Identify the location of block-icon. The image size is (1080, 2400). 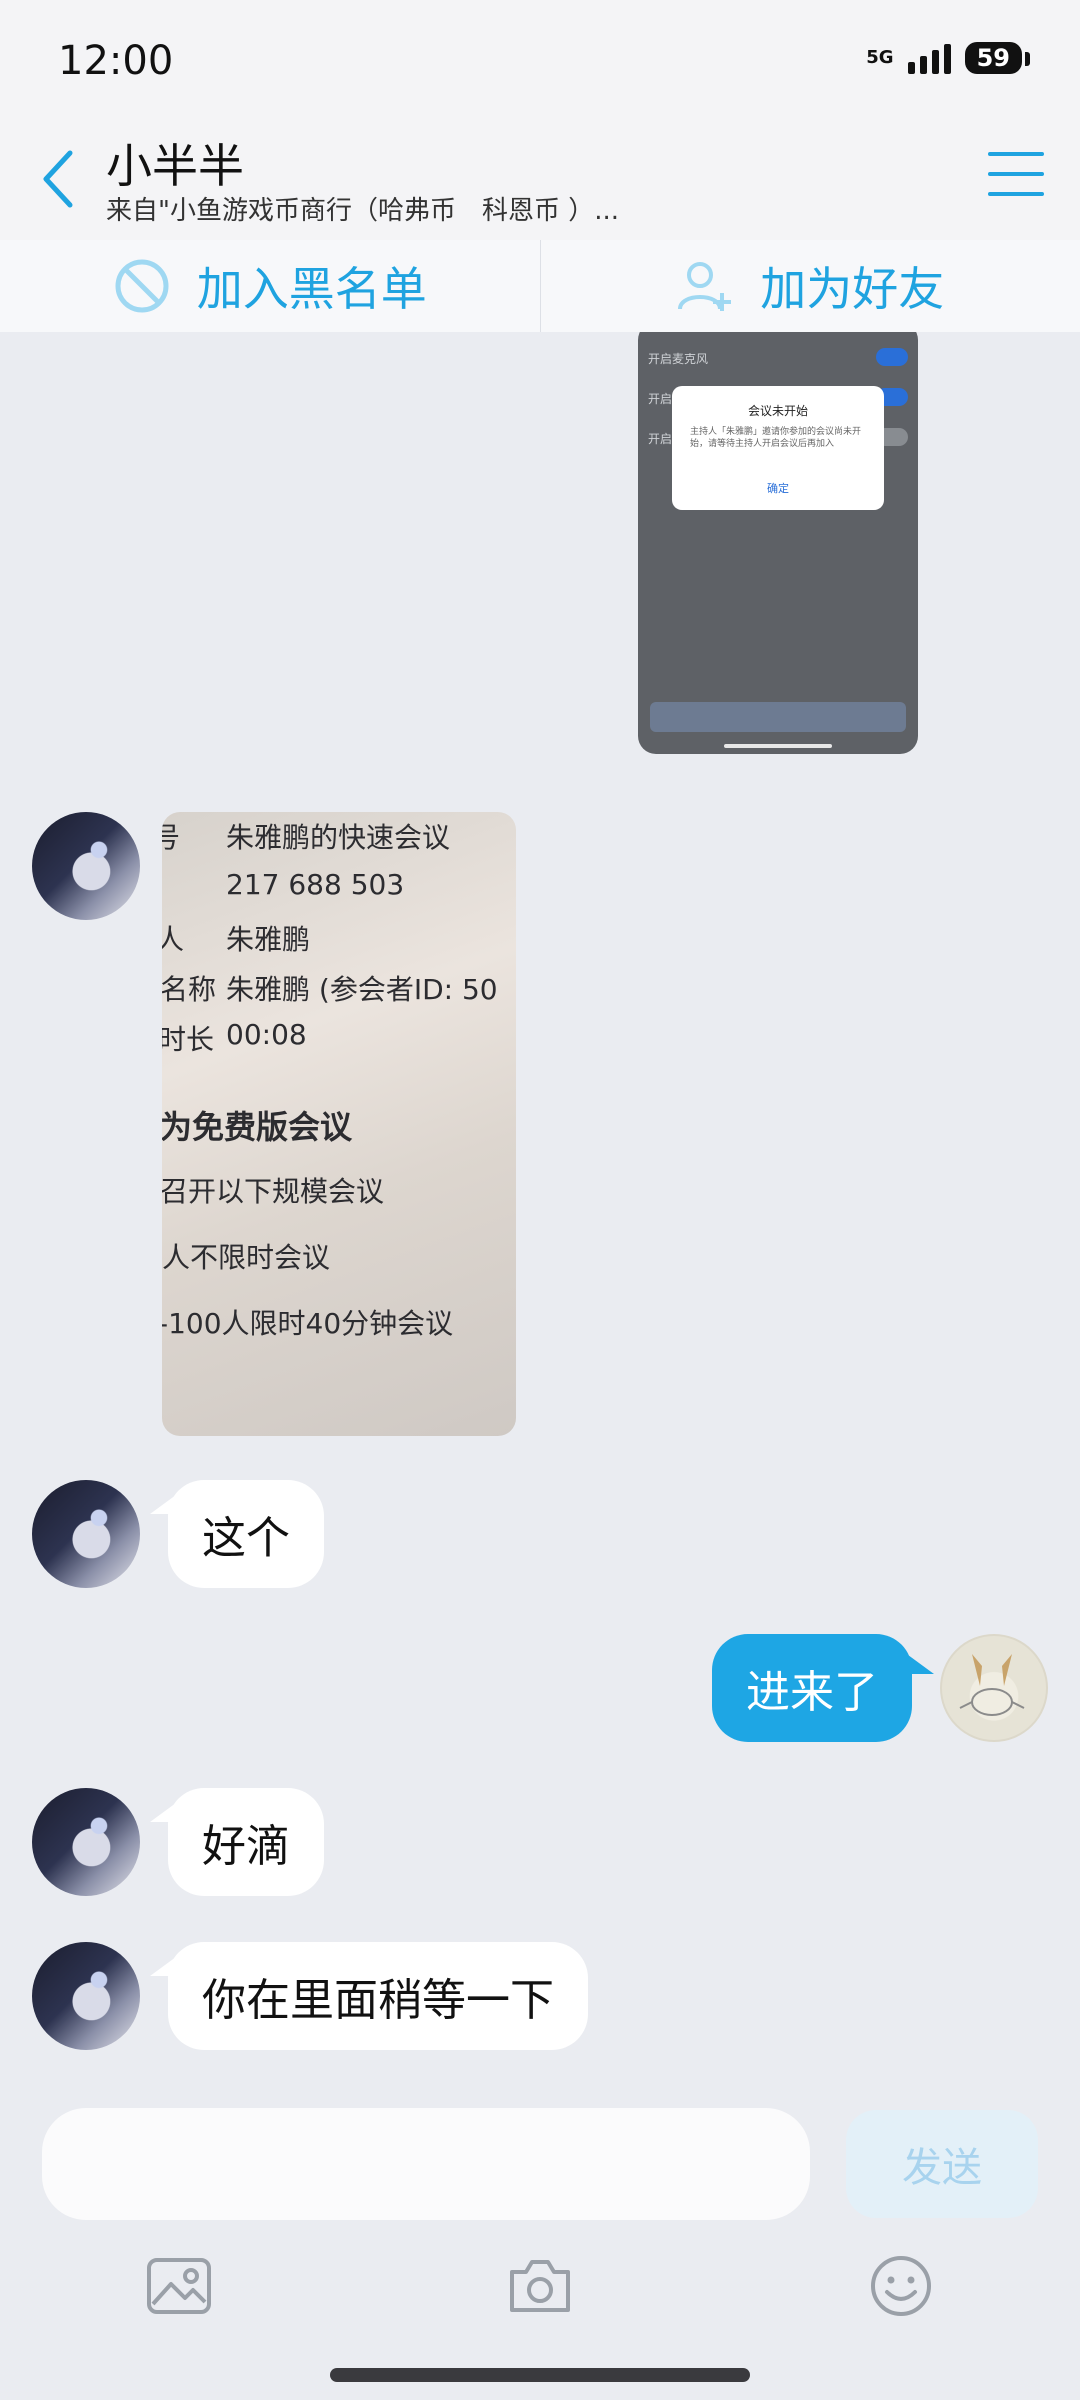
(142, 286).